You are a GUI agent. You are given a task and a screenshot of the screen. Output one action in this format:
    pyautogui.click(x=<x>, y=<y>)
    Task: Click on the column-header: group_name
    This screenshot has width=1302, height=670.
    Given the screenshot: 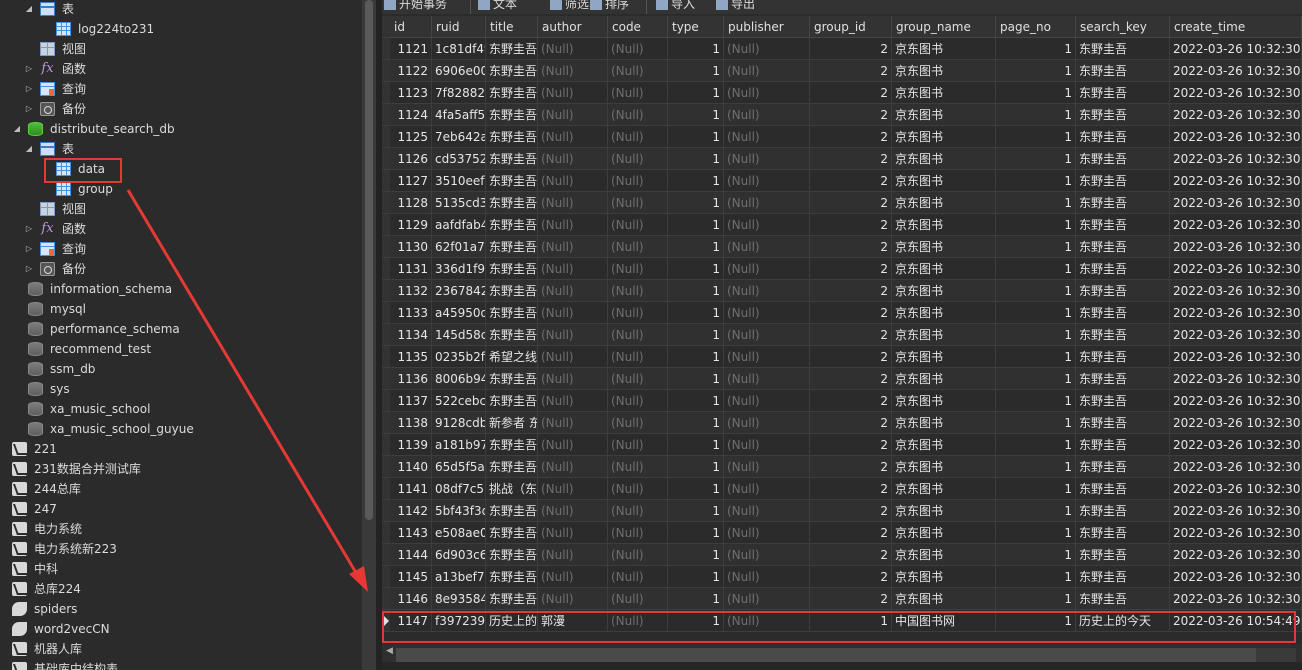 What is the action you would take?
    pyautogui.click(x=944, y=27)
    